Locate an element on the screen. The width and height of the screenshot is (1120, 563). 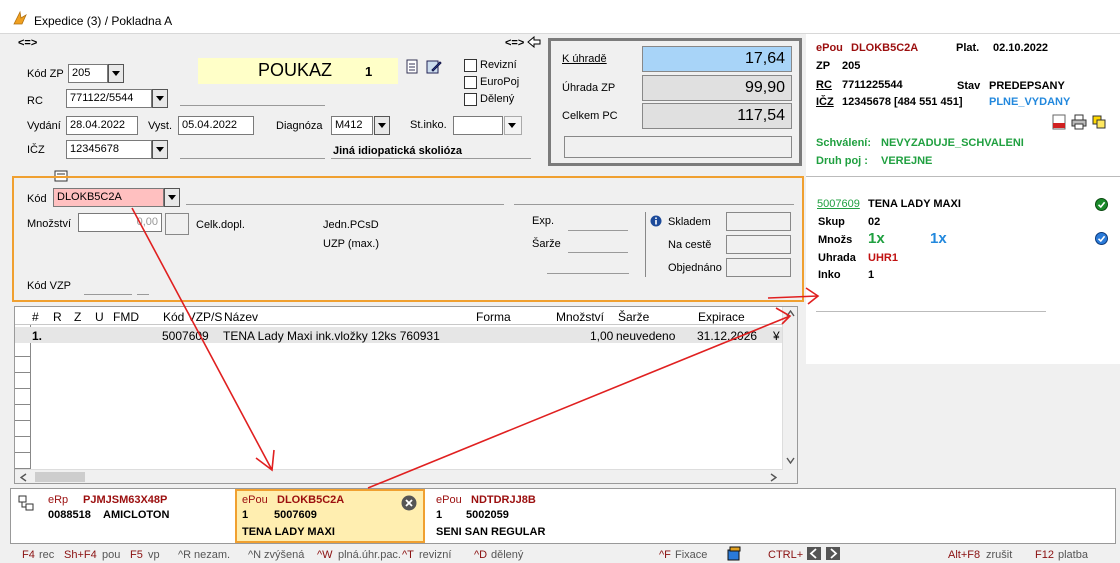
shortcut-t-key: ^T is located at coordinates (408, 555).